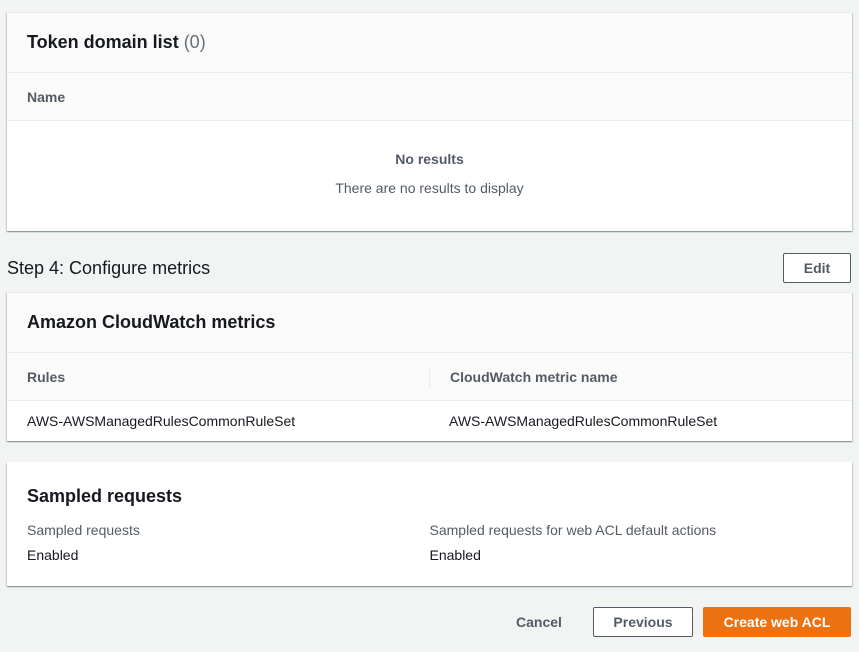 The width and height of the screenshot is (859, 652). Describe the element at coordinates (103, 42) in the screenshot. I see `token-domain-list-title: Token domain list` at that location.